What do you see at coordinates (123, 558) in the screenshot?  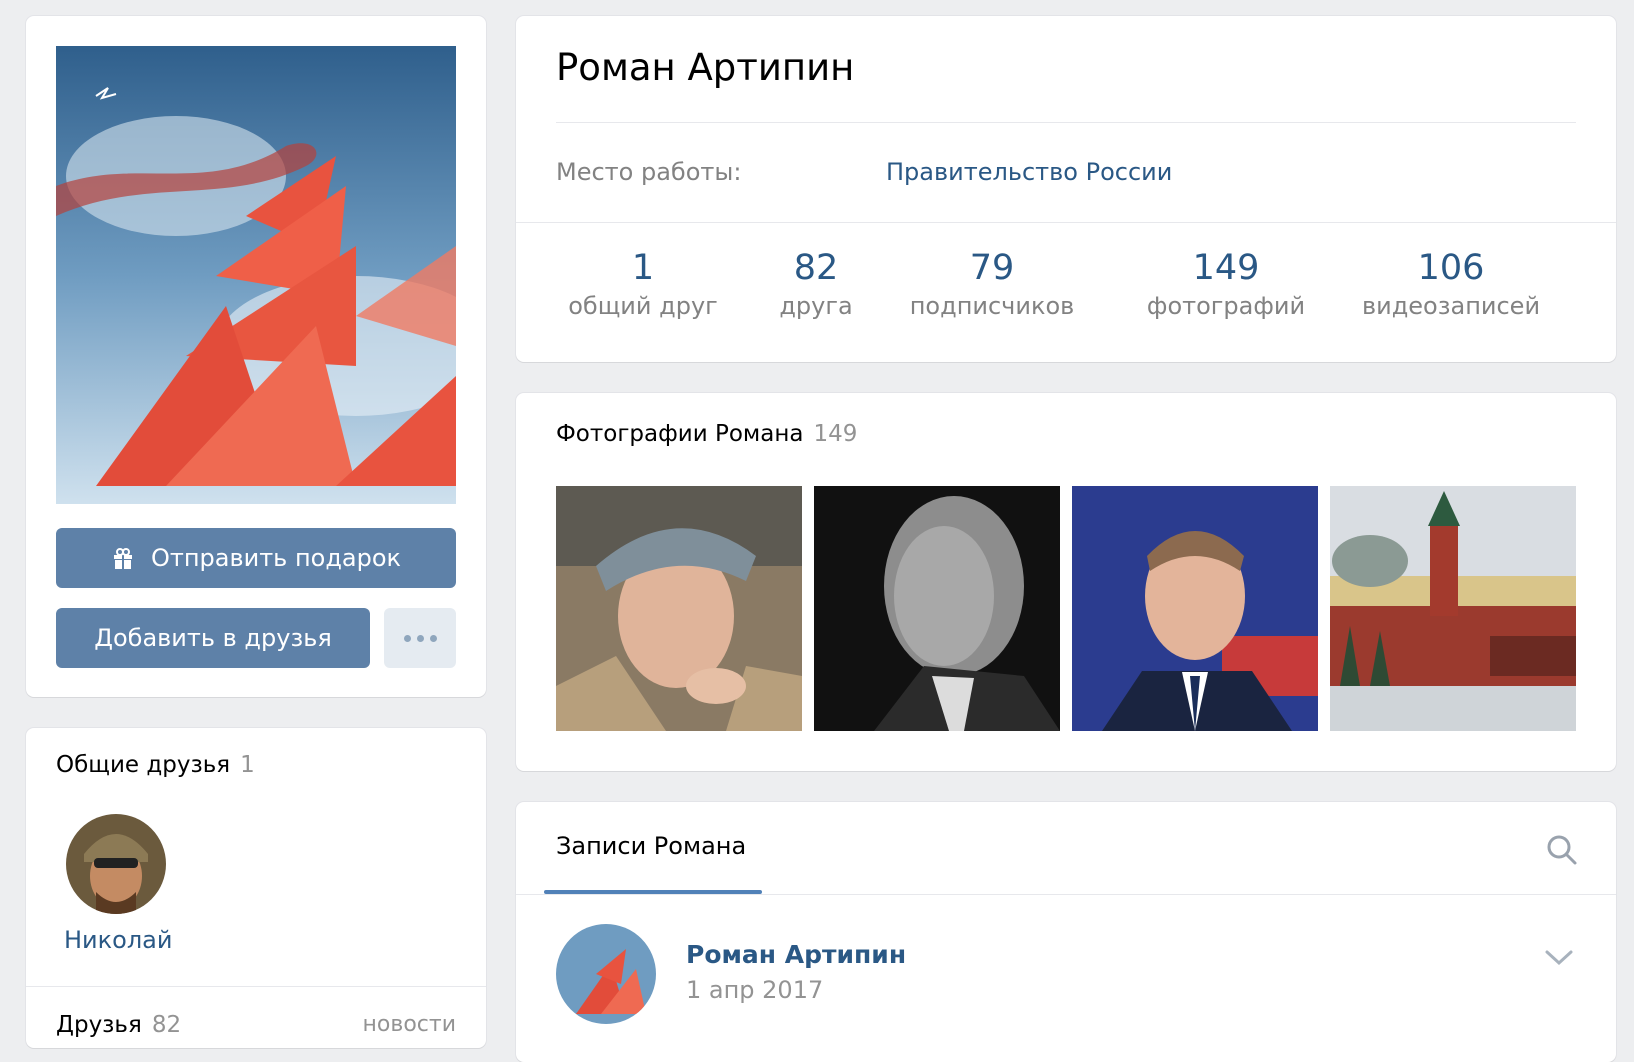 I see `gift-icon` at bounding box center [123, 558].